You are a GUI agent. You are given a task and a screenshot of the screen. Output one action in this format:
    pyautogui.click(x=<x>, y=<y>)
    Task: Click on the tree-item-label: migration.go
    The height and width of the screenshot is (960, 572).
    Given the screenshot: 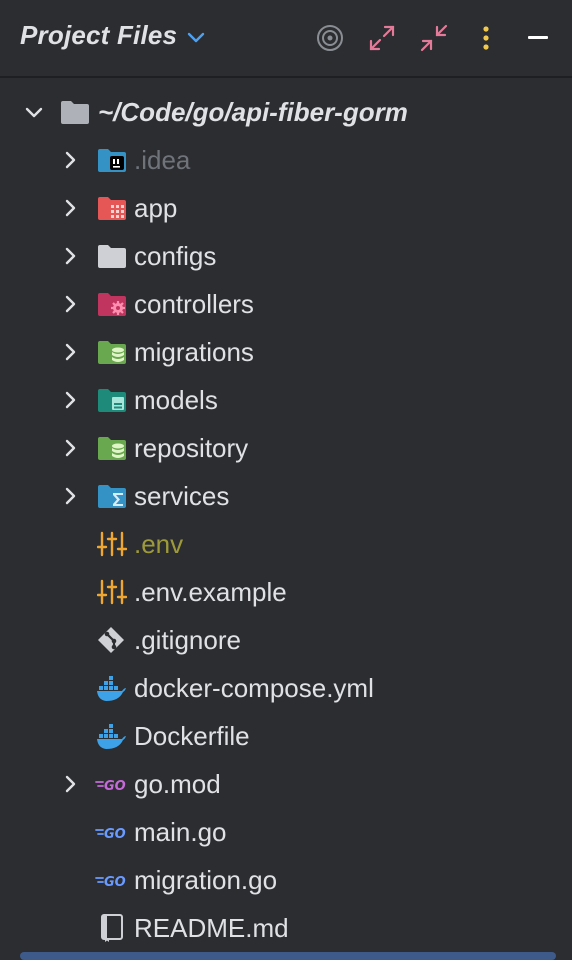 What is the action you would take?
    pyautogui.click(x=206, y=880)
    